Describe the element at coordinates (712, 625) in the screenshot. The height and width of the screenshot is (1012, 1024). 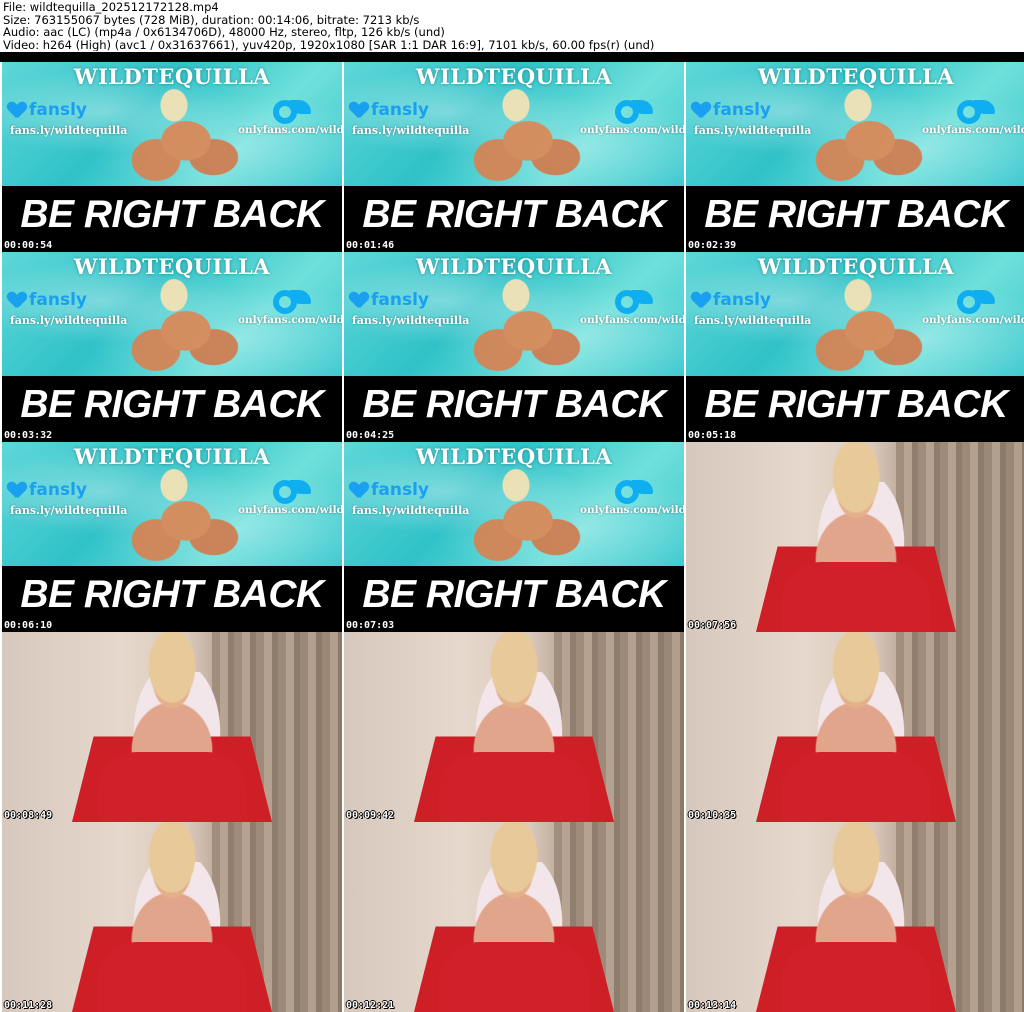
I see `thumbnail-timestamp: 00:07:56` at that location.